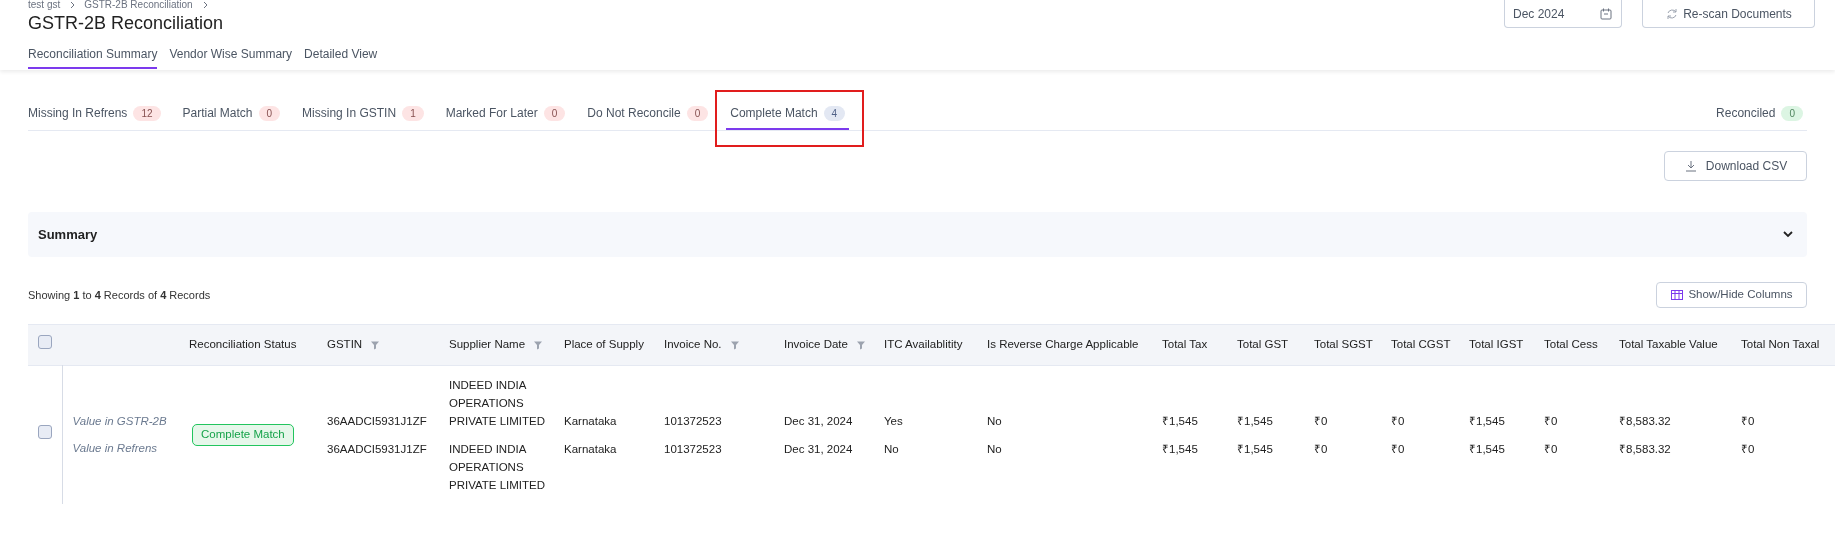 The height and width of the screenshot is (535, 1835). What do you see at coordinates (68, 234) in the screenshot?
I see `summary-title: Summary` at bounding box center [68, 234].